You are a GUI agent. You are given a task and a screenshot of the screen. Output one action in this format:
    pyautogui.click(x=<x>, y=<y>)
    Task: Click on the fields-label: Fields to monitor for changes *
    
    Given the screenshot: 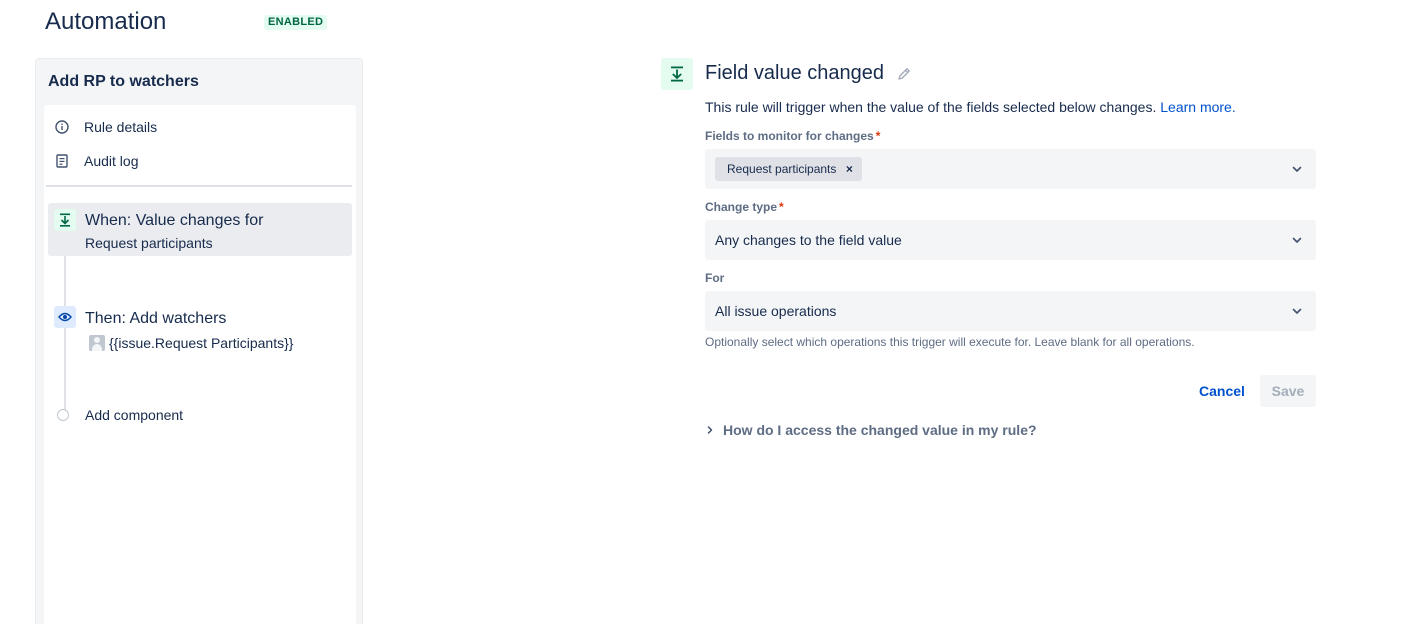 What is the action you would take?
    pyautogui.click(x=792, y=136)
    